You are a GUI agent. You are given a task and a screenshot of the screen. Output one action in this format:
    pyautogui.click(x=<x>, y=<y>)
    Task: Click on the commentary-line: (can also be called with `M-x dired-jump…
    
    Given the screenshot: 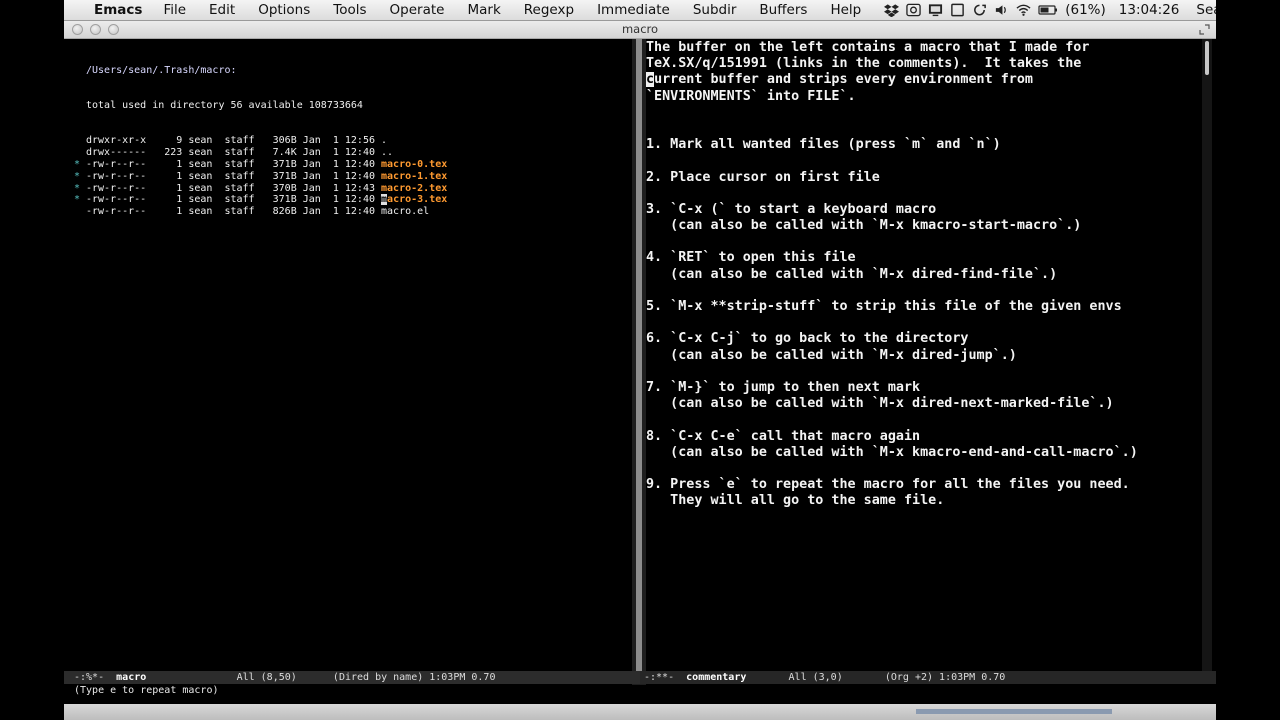 What is the action you would take?
    pyautogui.click(x=831, y=355)
    